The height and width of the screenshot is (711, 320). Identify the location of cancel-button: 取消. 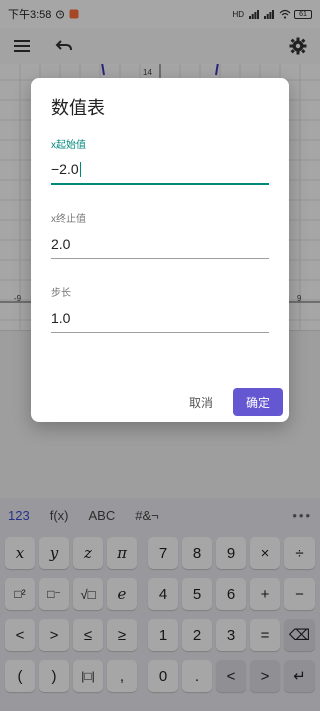
(201, 402).